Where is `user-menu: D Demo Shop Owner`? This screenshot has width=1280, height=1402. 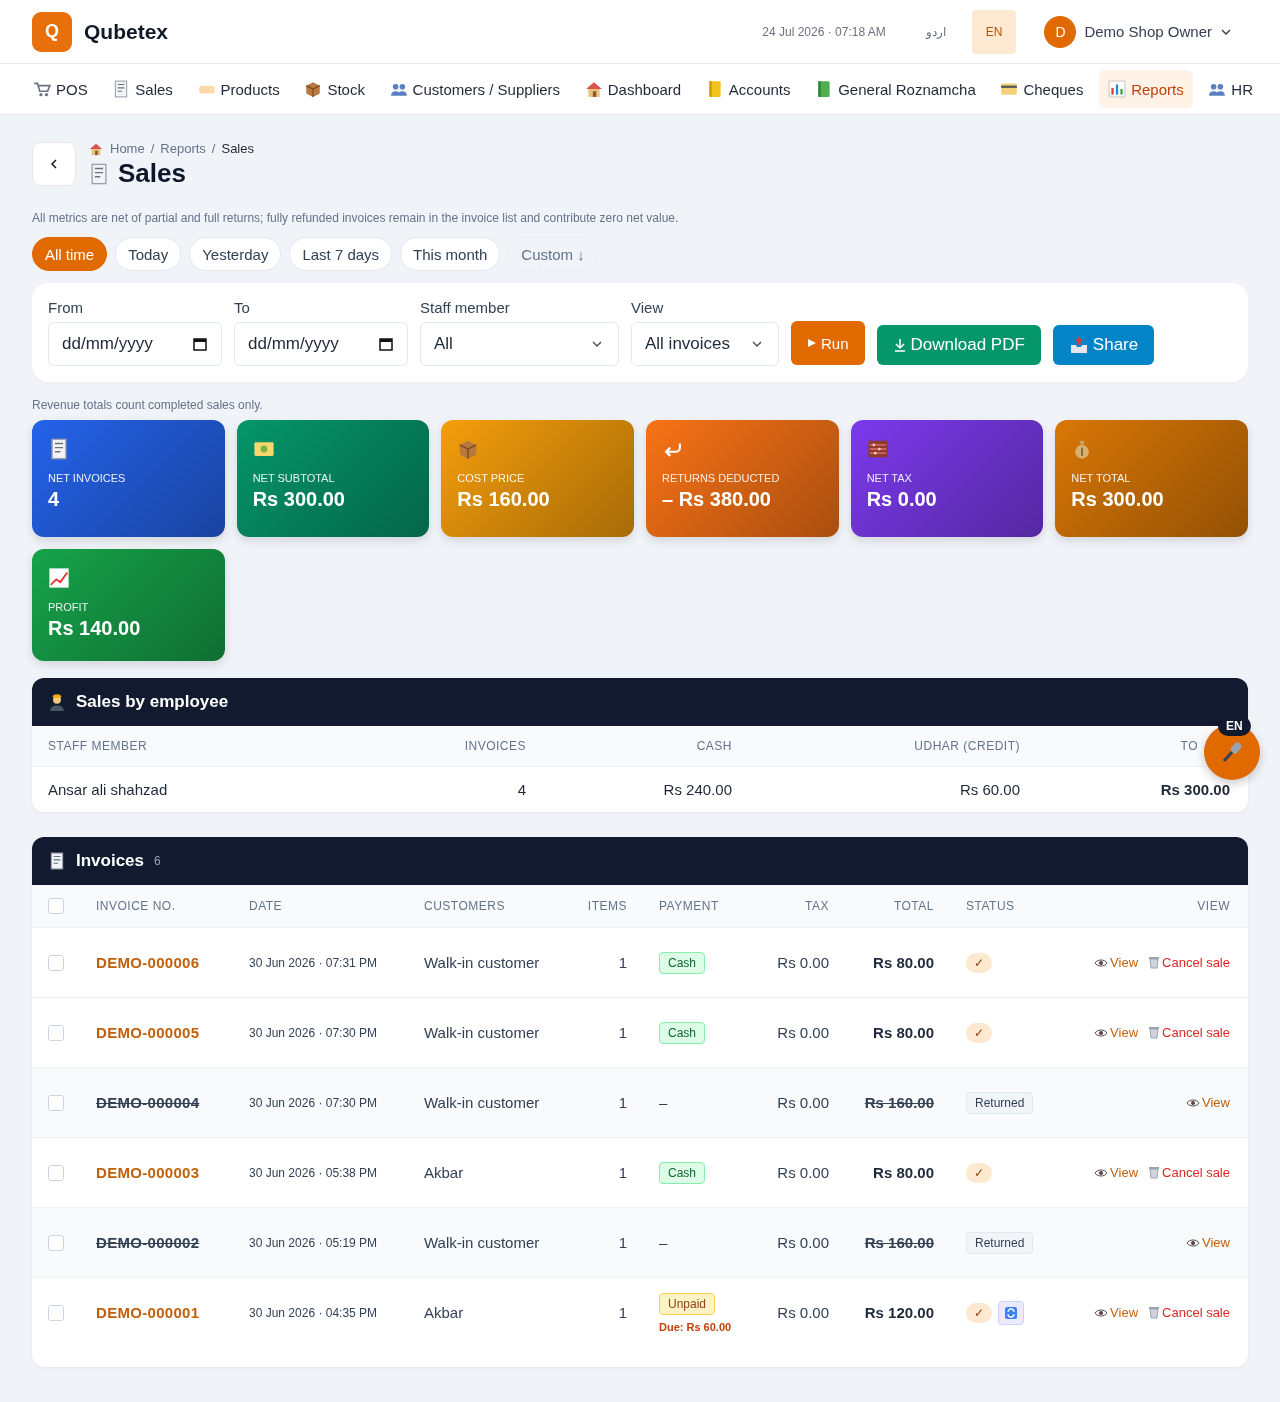 user-menu: D Demo Shop Owner is located at coordinates (1138, 31).